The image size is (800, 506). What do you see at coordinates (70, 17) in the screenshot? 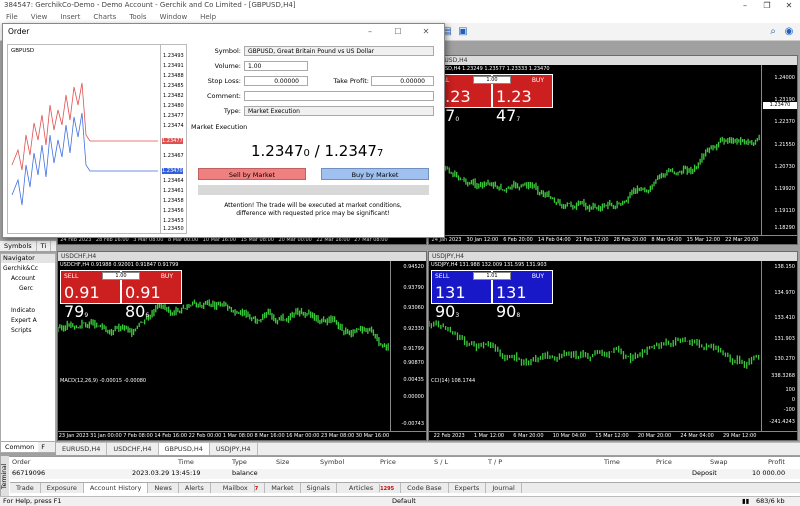
I see `menu-insert: Insert` at bounding box center [70, 17].